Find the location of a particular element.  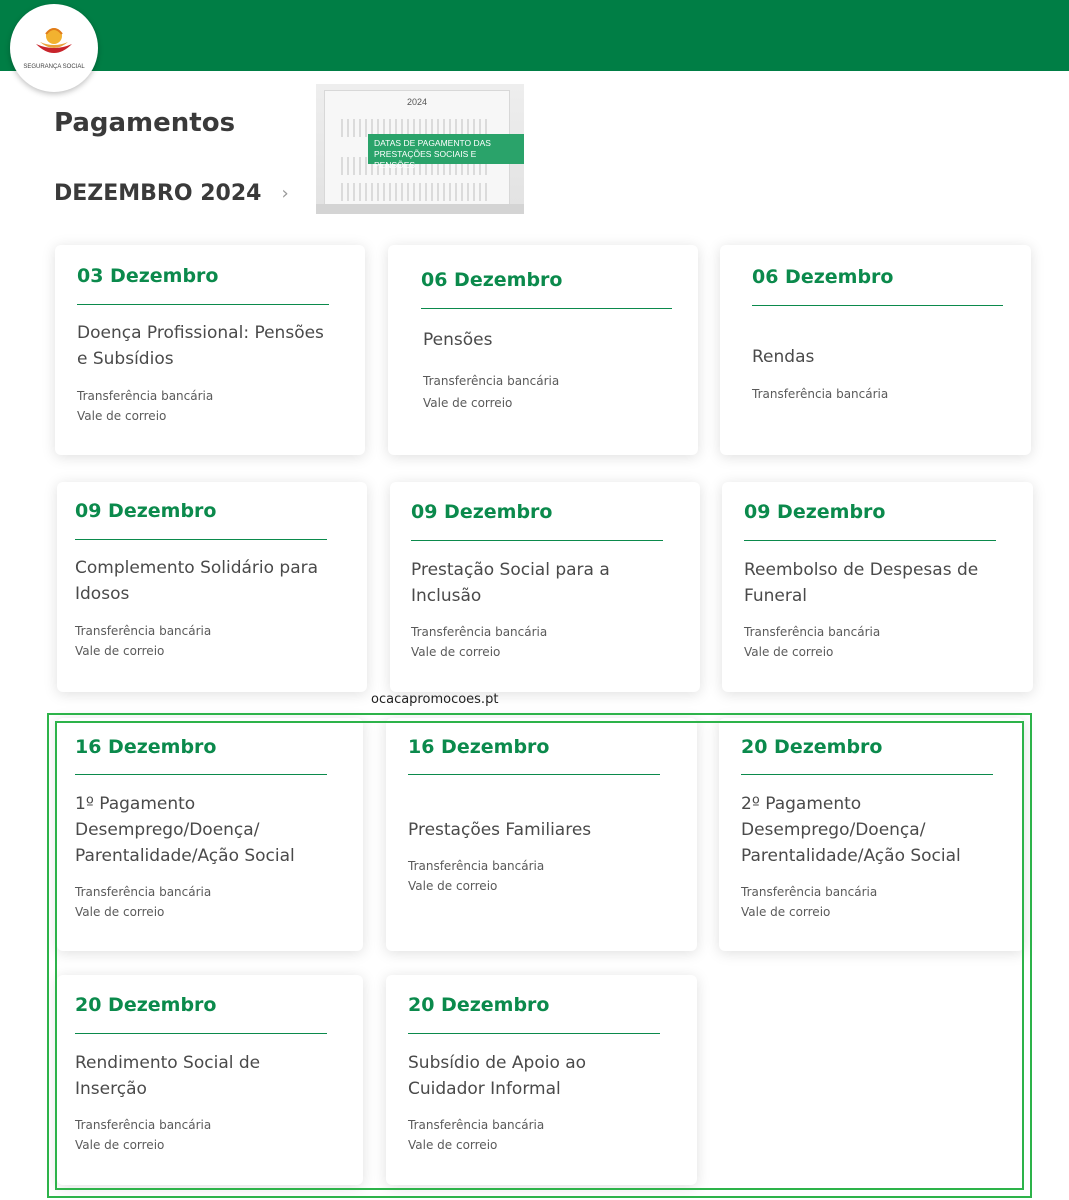

card-title: Pensões is located at coordinates (457, 340).